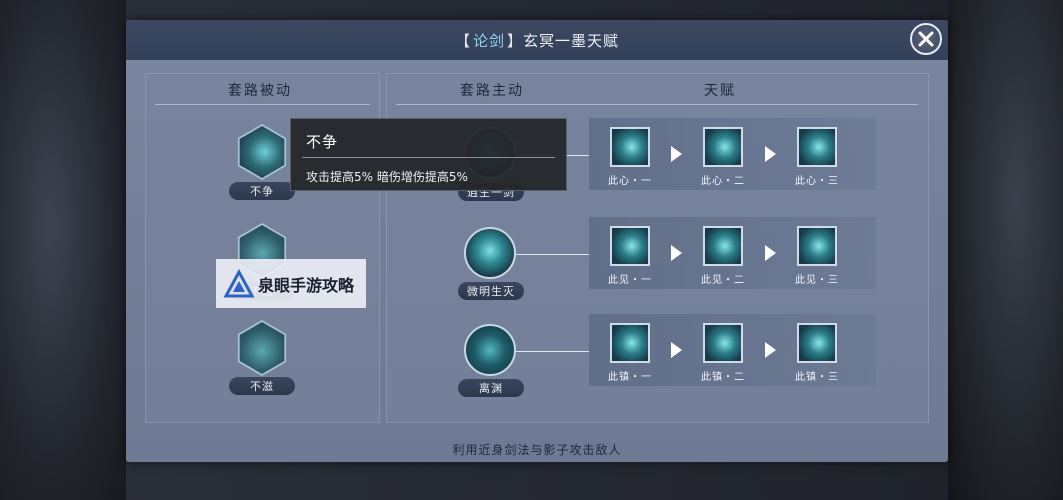 The width and height of the screenshot is (1063, 500). I want to click on talent-row-2: 此镇・一 此镇・二 此镇・三, so click(732, 350).